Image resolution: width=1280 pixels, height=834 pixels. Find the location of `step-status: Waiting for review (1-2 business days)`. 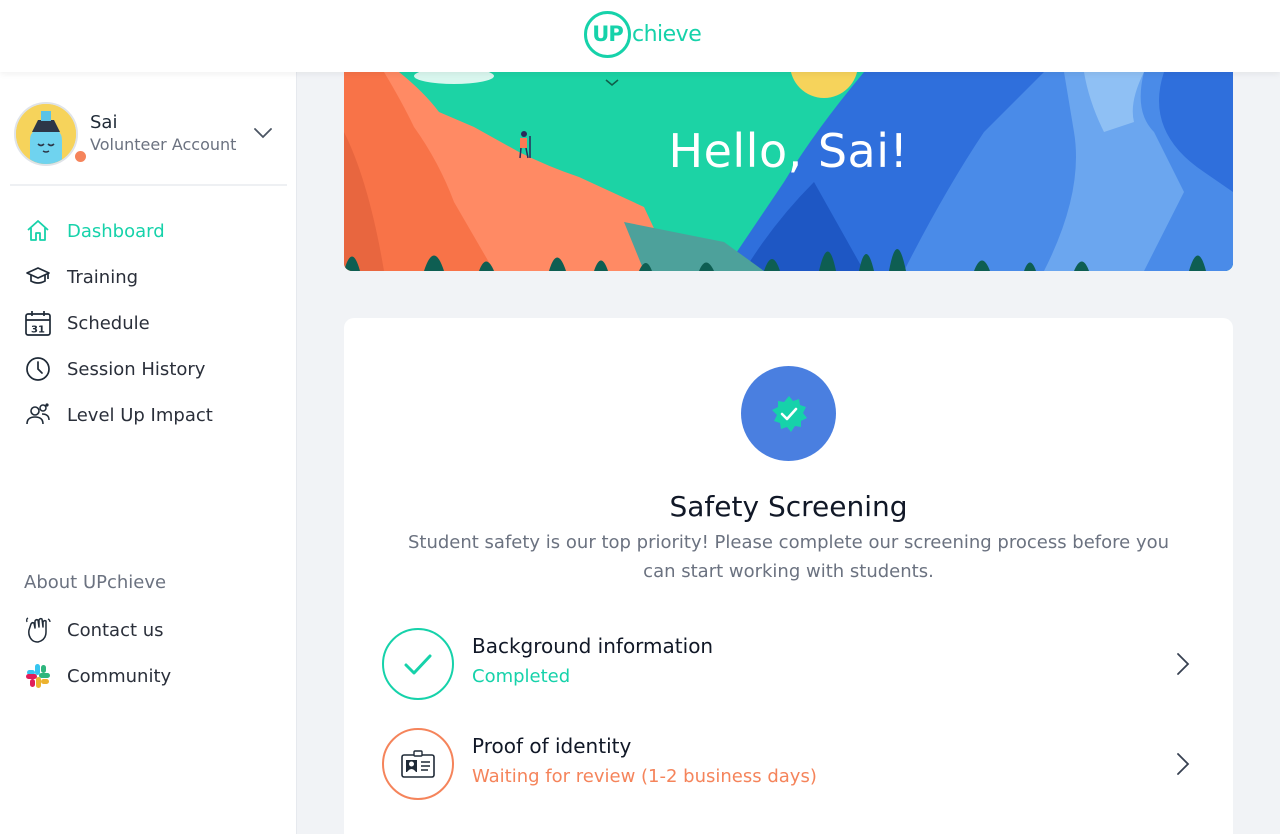

step-status: Waiting for review (1-2 business days) is located at coordinates (644, 776).